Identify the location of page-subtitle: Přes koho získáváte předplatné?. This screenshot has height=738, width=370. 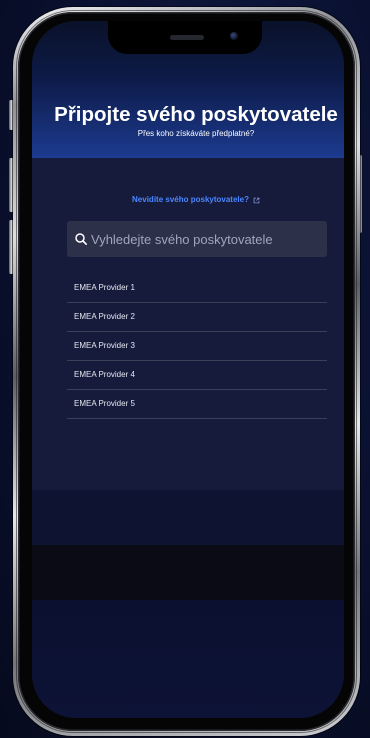
(196, 133).